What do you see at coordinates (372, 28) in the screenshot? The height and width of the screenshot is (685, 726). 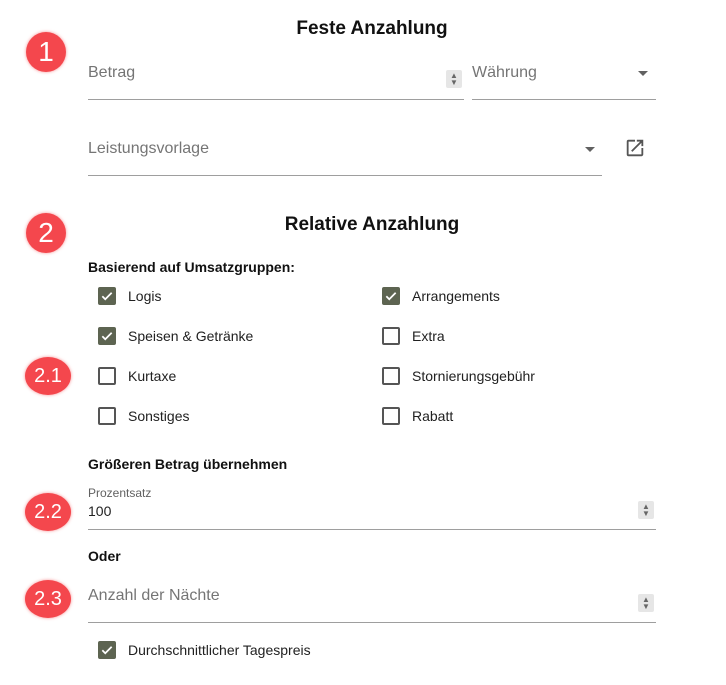 I see `fixed-deposit-title: Feste Anzahlung` at bounding box center [372, 28].